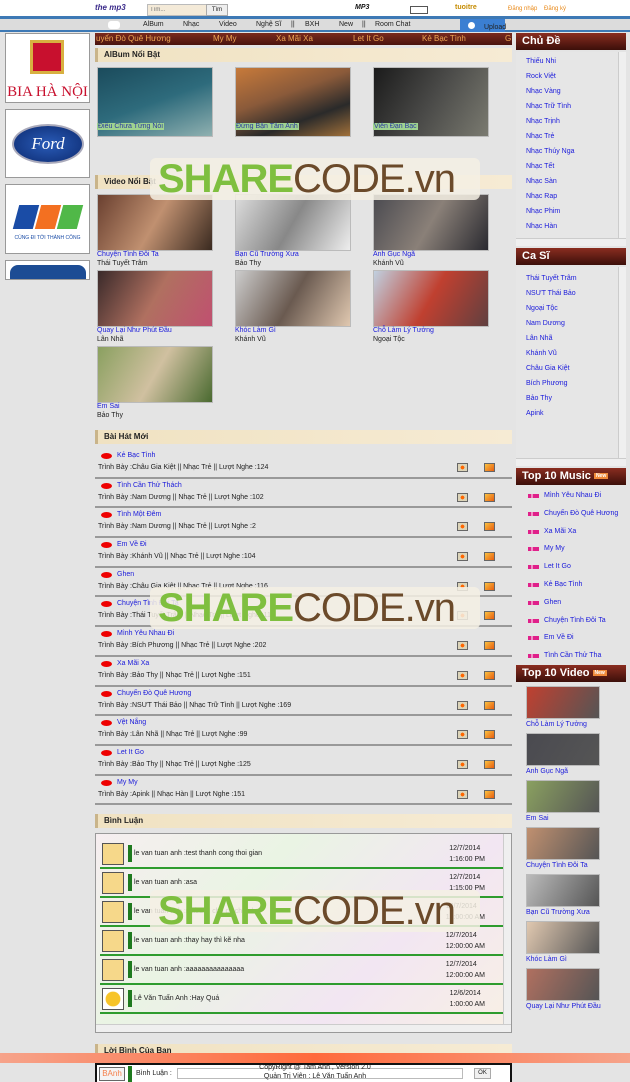 Image resolution: width=630 pixels, height=1082 pixels. What do you see at coordinates (571, 308) in the screenshot?
I see `singer-link: Ngoại Tộc` at bounding box center [571, 308].